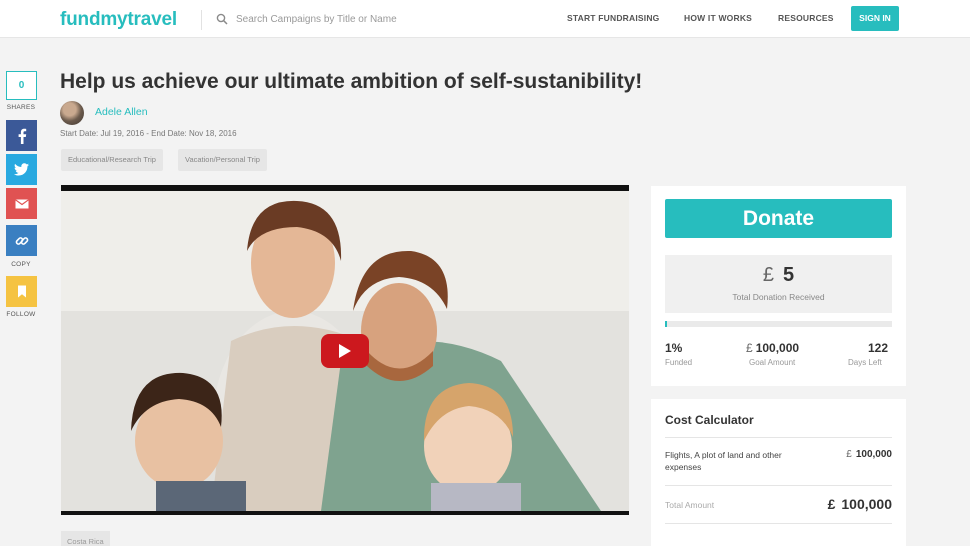 The image size is (970, 546). What do you see at coordinates (679, 362) in the screenshot?
I see `funded-label: Funded` at bounding box center [679, 362].